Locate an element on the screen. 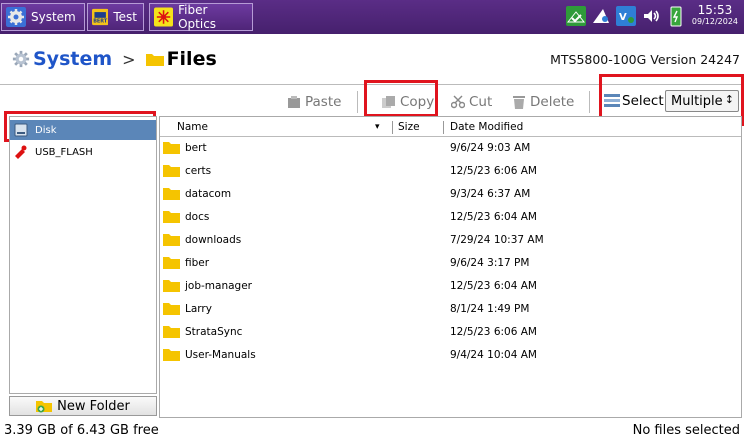  table-row: docs 12/5/23 6:04 AM is located at coordinates (450, 218).